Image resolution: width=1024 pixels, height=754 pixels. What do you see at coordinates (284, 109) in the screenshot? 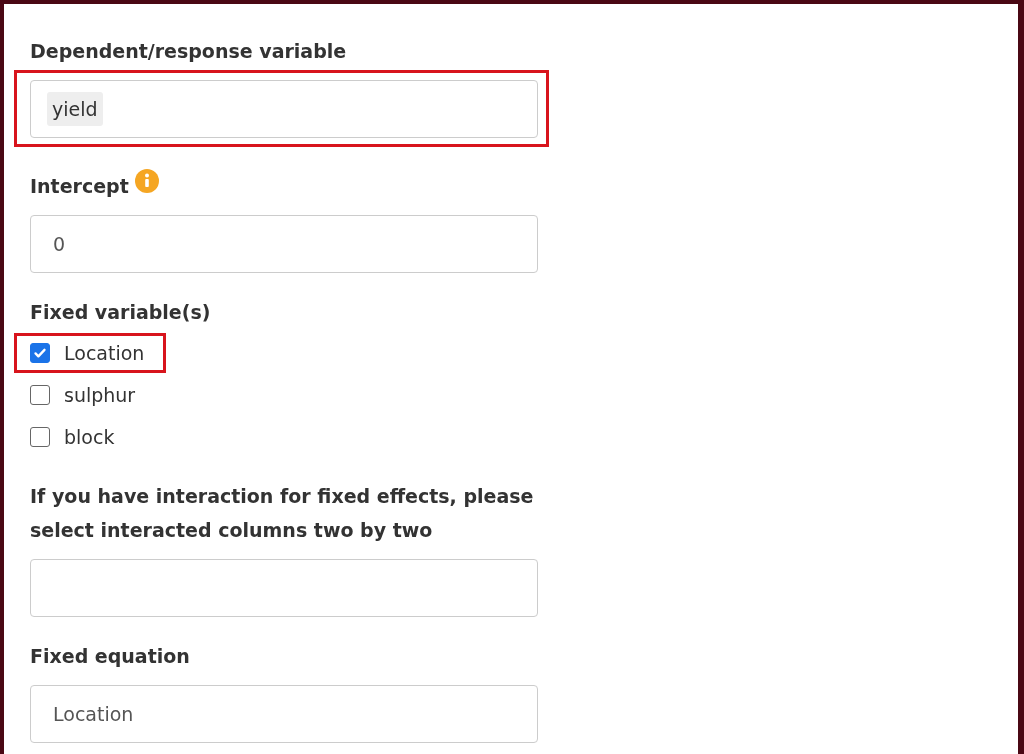
I see `tag-select-field: yield` at bounding box center [284, 109].